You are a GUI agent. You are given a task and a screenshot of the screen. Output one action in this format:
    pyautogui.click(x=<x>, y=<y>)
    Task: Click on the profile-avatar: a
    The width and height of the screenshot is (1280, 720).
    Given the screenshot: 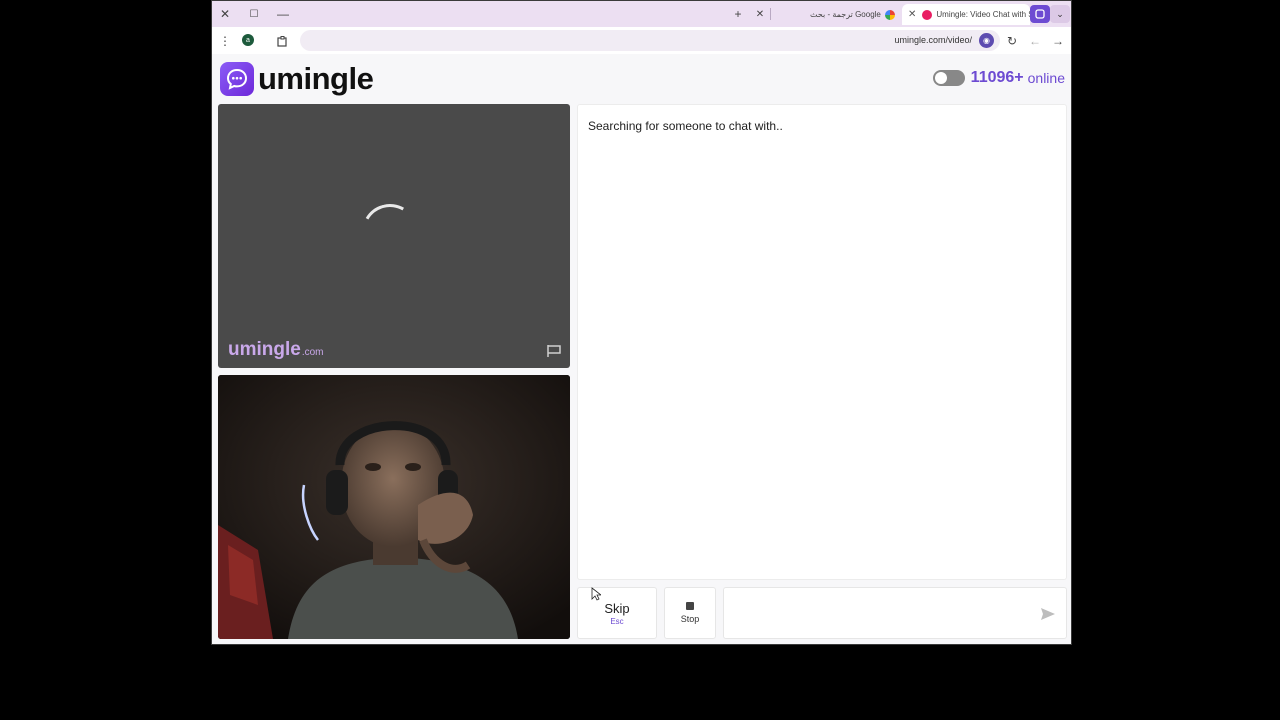 What is the action you would take?
    pyautogui.click(x=248, y=40)
    